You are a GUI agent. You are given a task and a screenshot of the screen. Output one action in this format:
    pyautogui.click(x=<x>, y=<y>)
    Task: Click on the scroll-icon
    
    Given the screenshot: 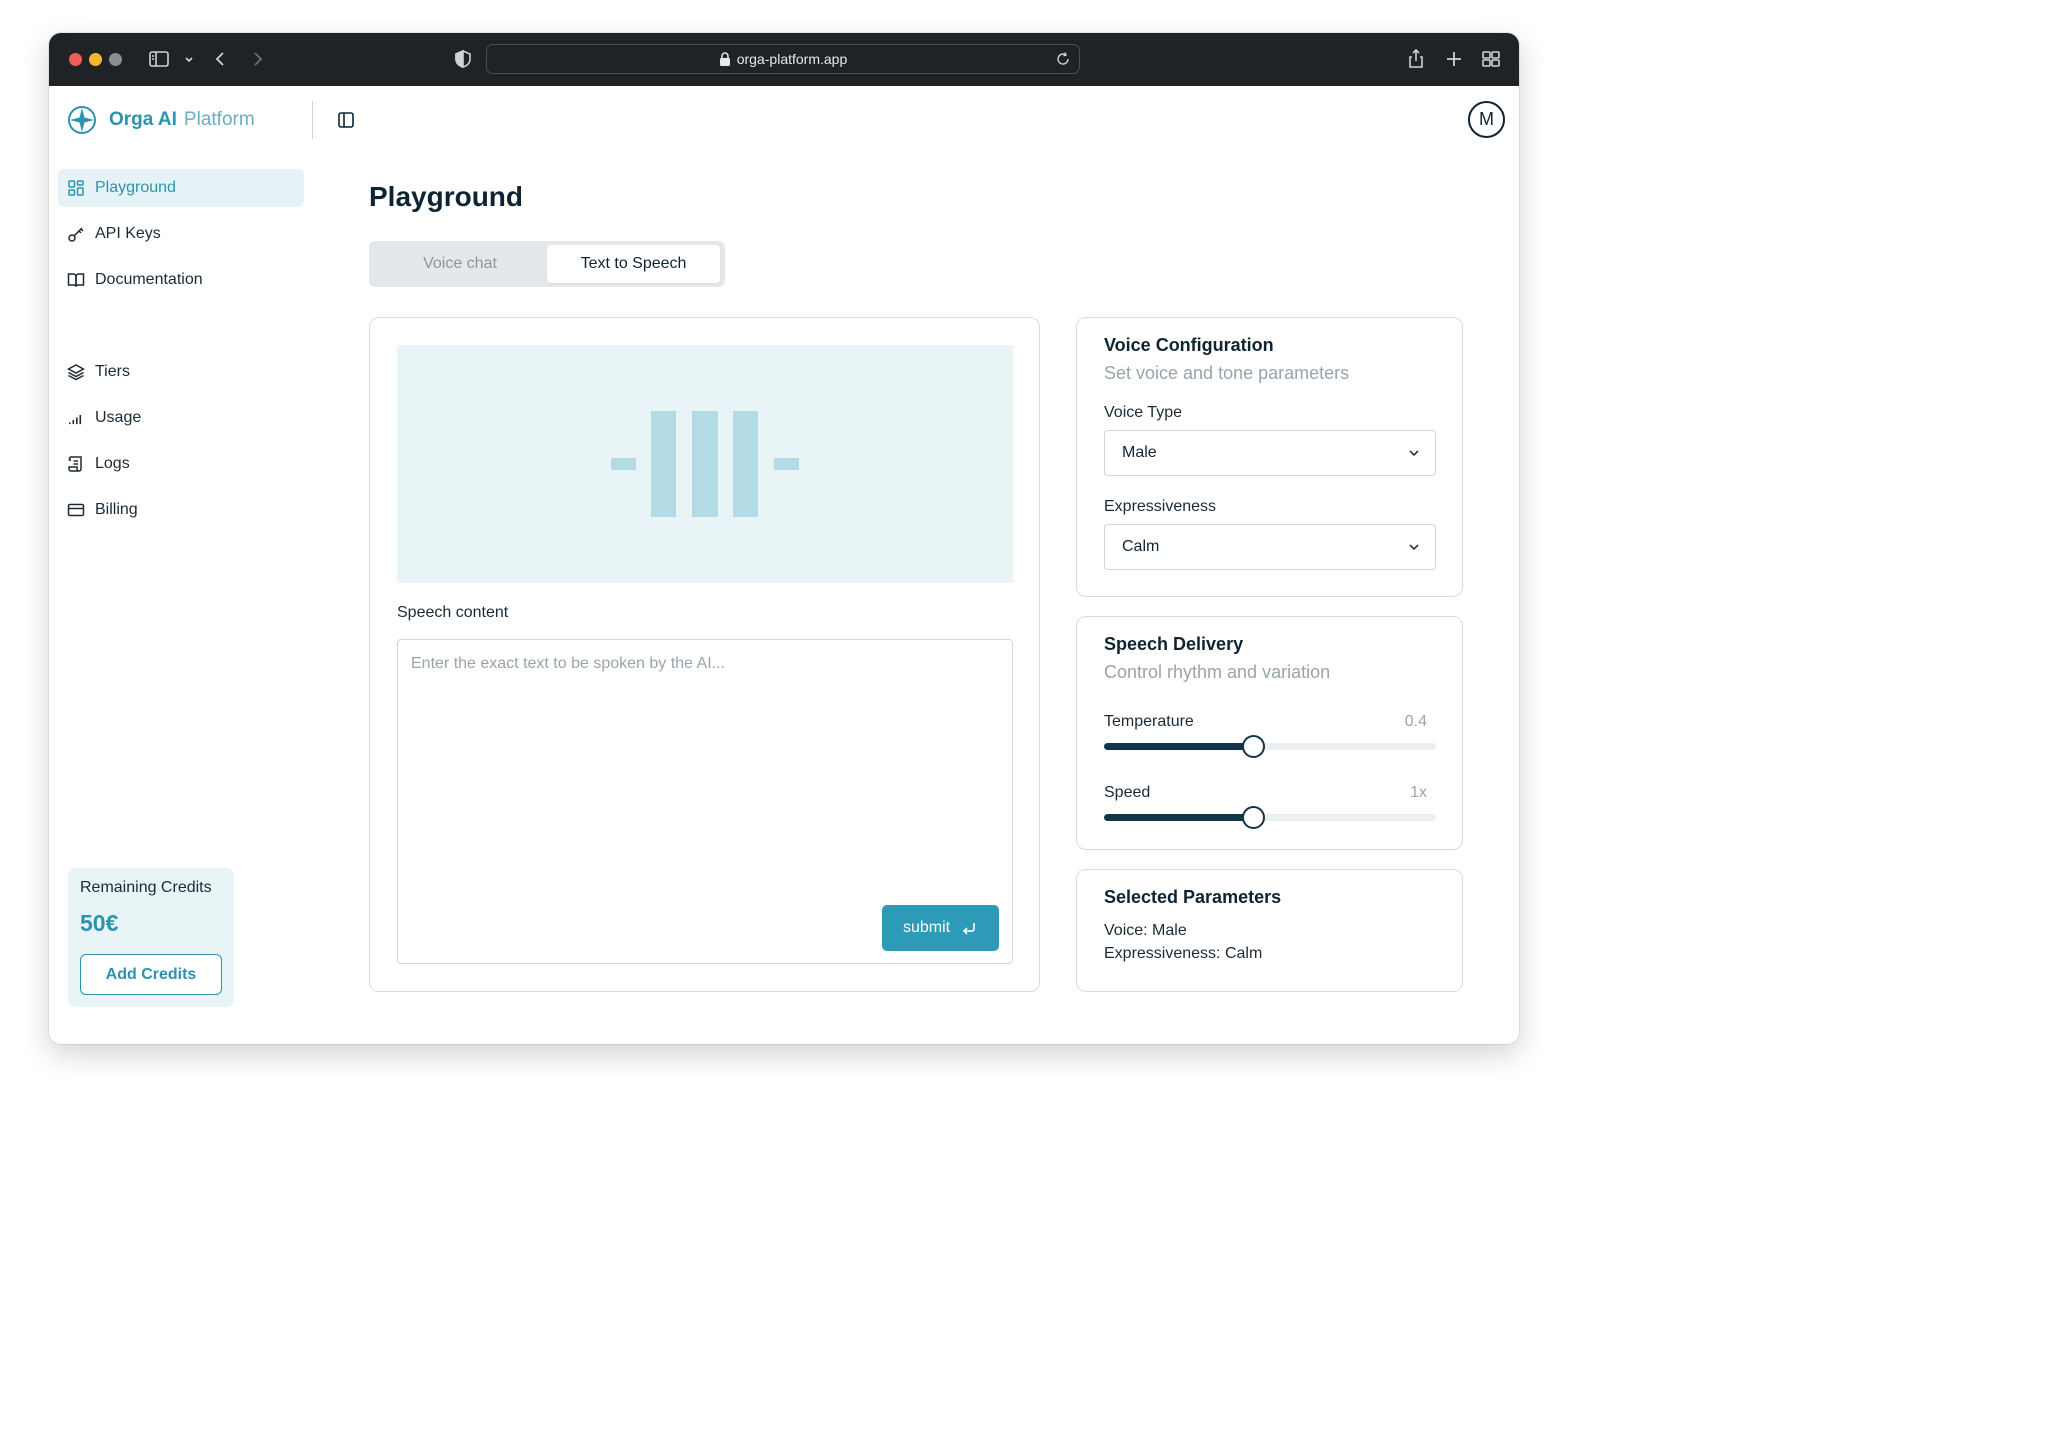 What is the action you would take?
    pyautogui.click(x=76, y=464)
    